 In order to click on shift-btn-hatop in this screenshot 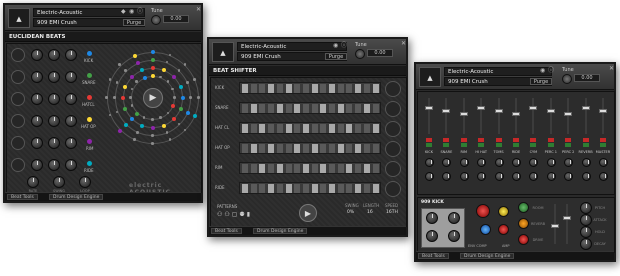, I will do `click(393, 149)`.